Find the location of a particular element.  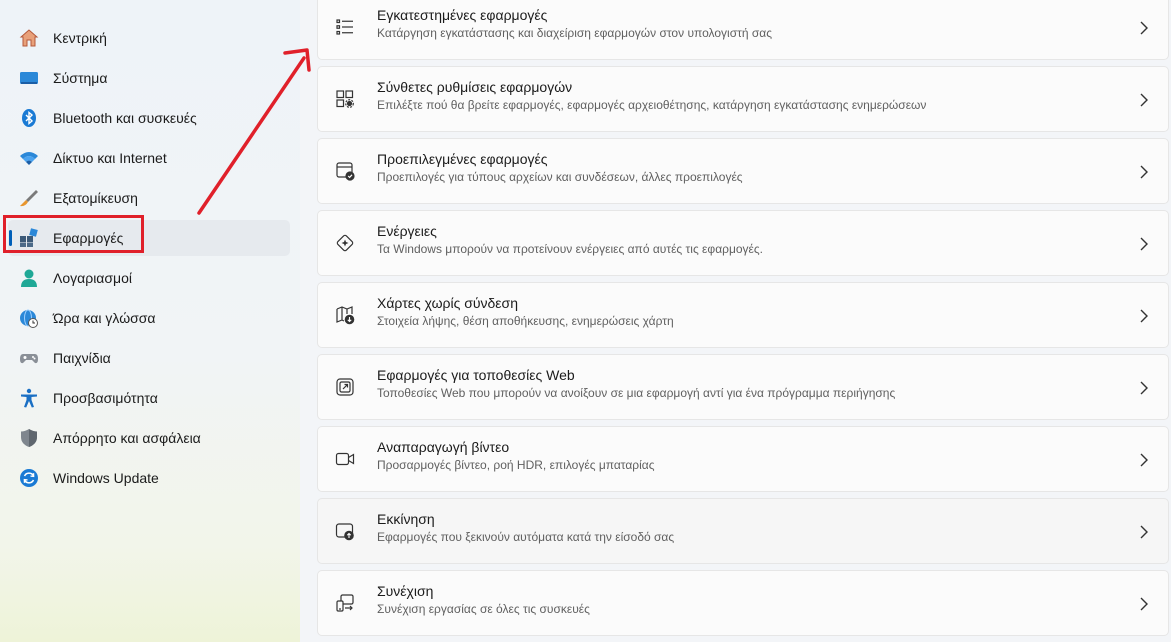

sidebar-item-windows-update: Windows Update is located at coordinates (149, 478).